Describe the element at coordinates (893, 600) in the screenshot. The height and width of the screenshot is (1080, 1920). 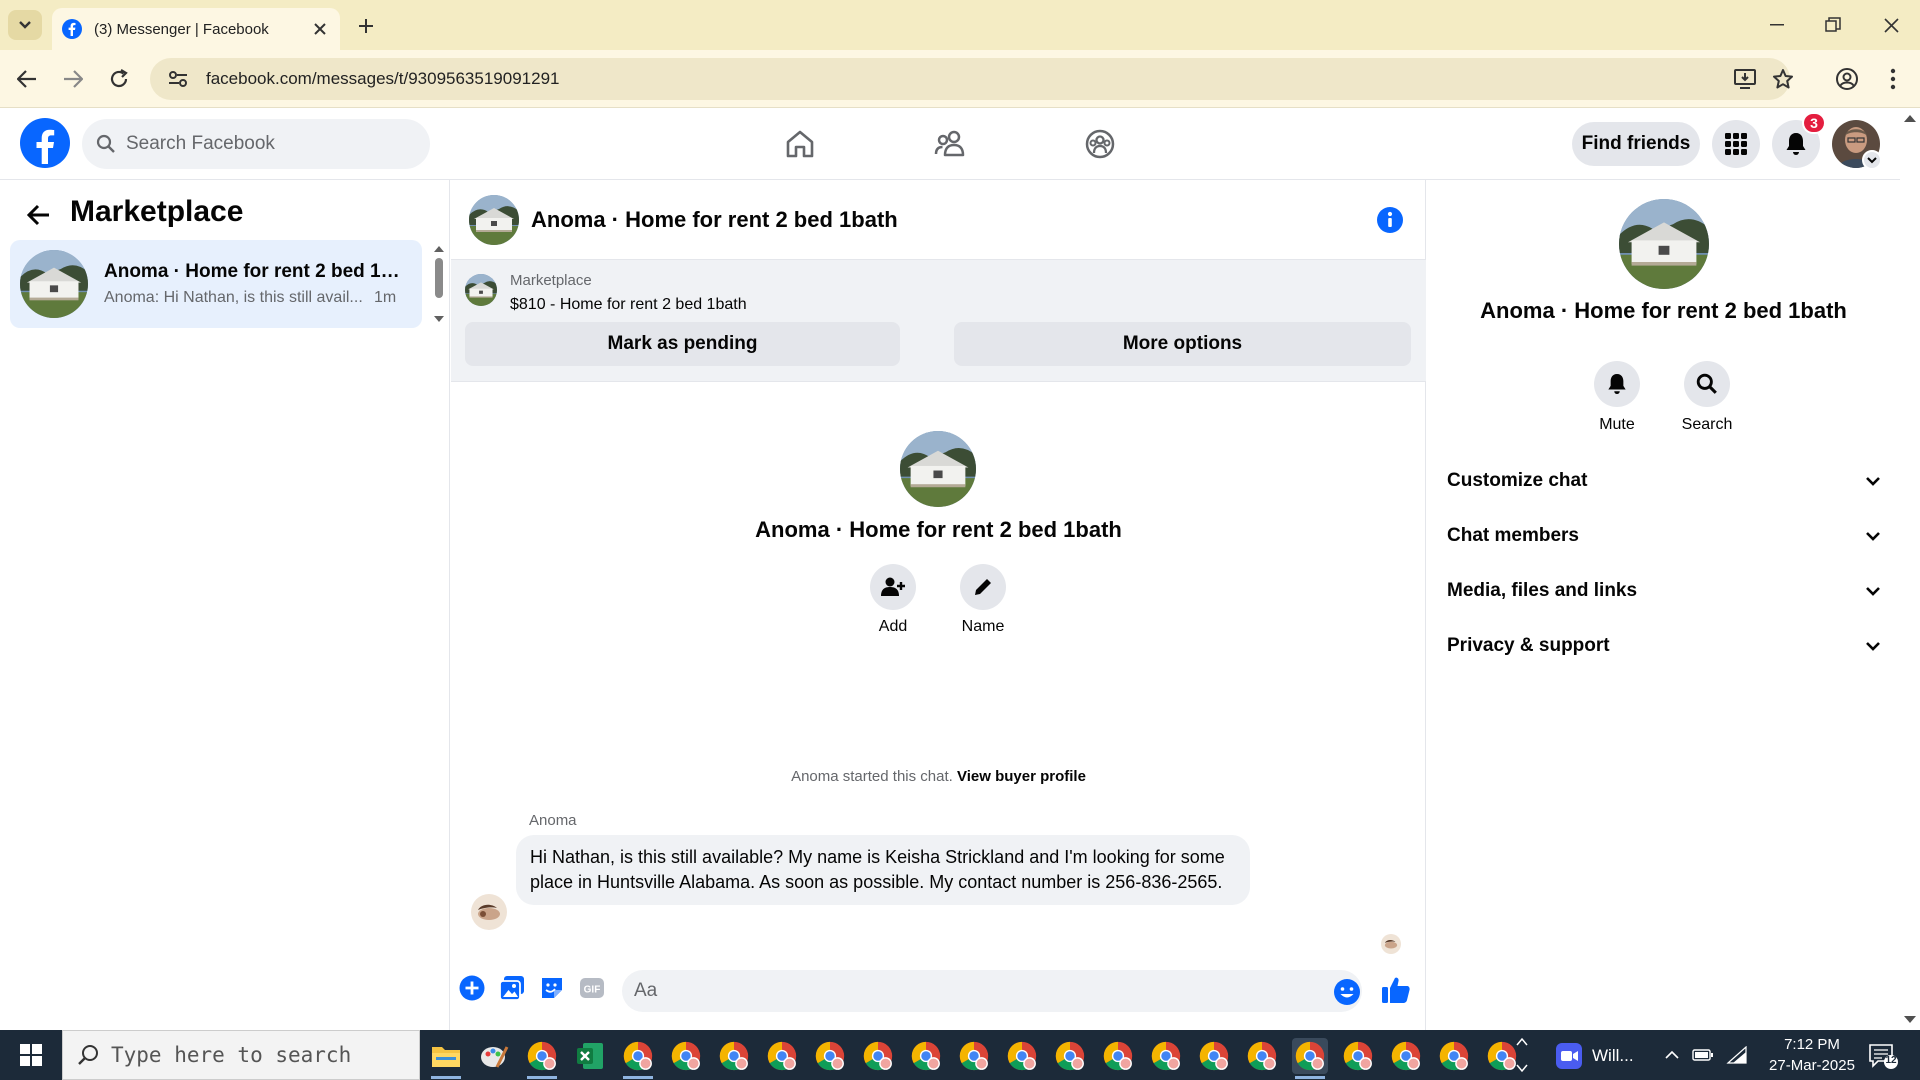
I see `add-people-button: Add` at that location.